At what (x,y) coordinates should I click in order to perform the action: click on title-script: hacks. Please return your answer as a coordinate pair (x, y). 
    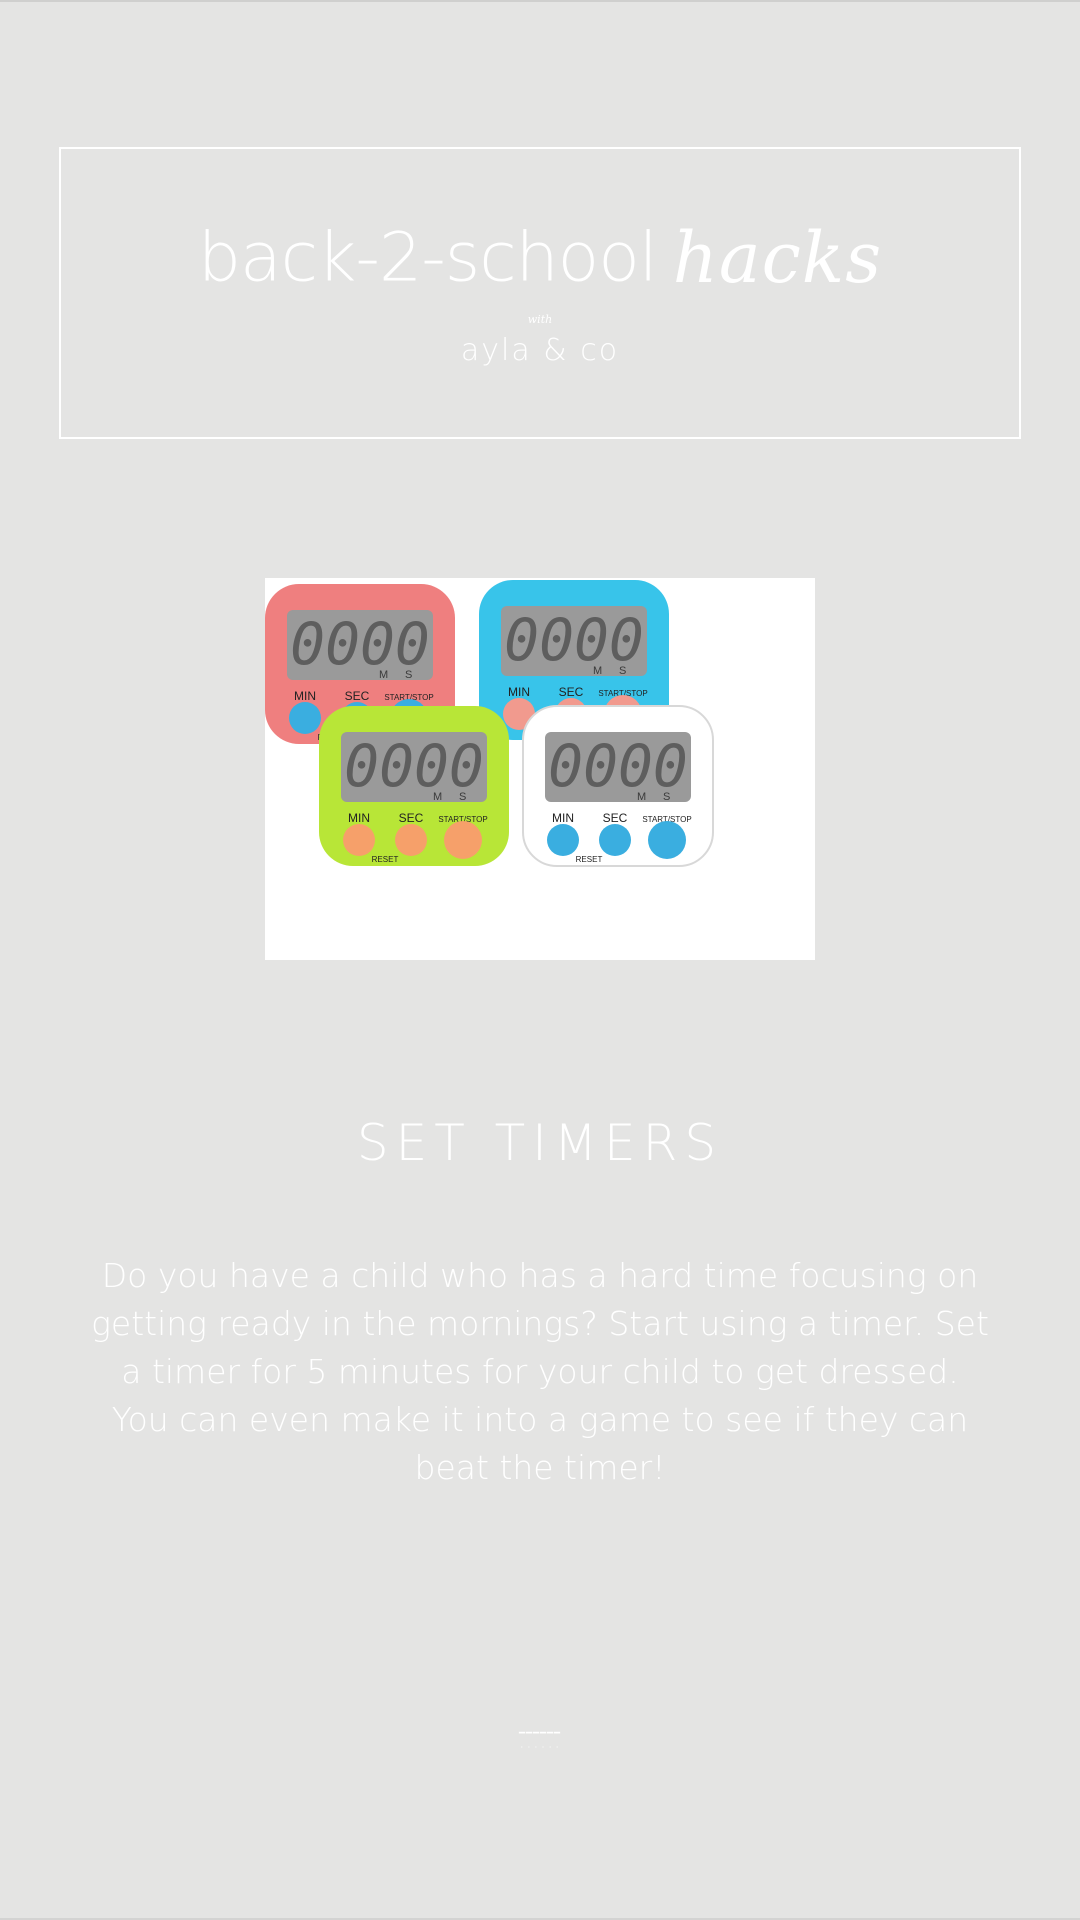
    Looking at the image, I should click on (777, 258).